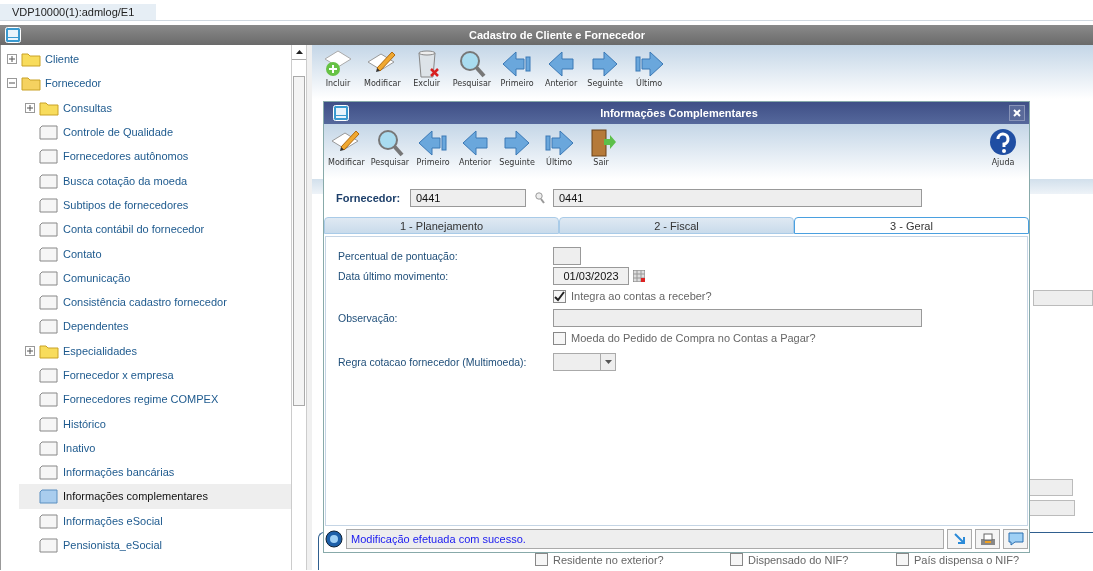 The image size is (1093, 571). I want to click on tree-item: Dependentes, so click(155, 326).